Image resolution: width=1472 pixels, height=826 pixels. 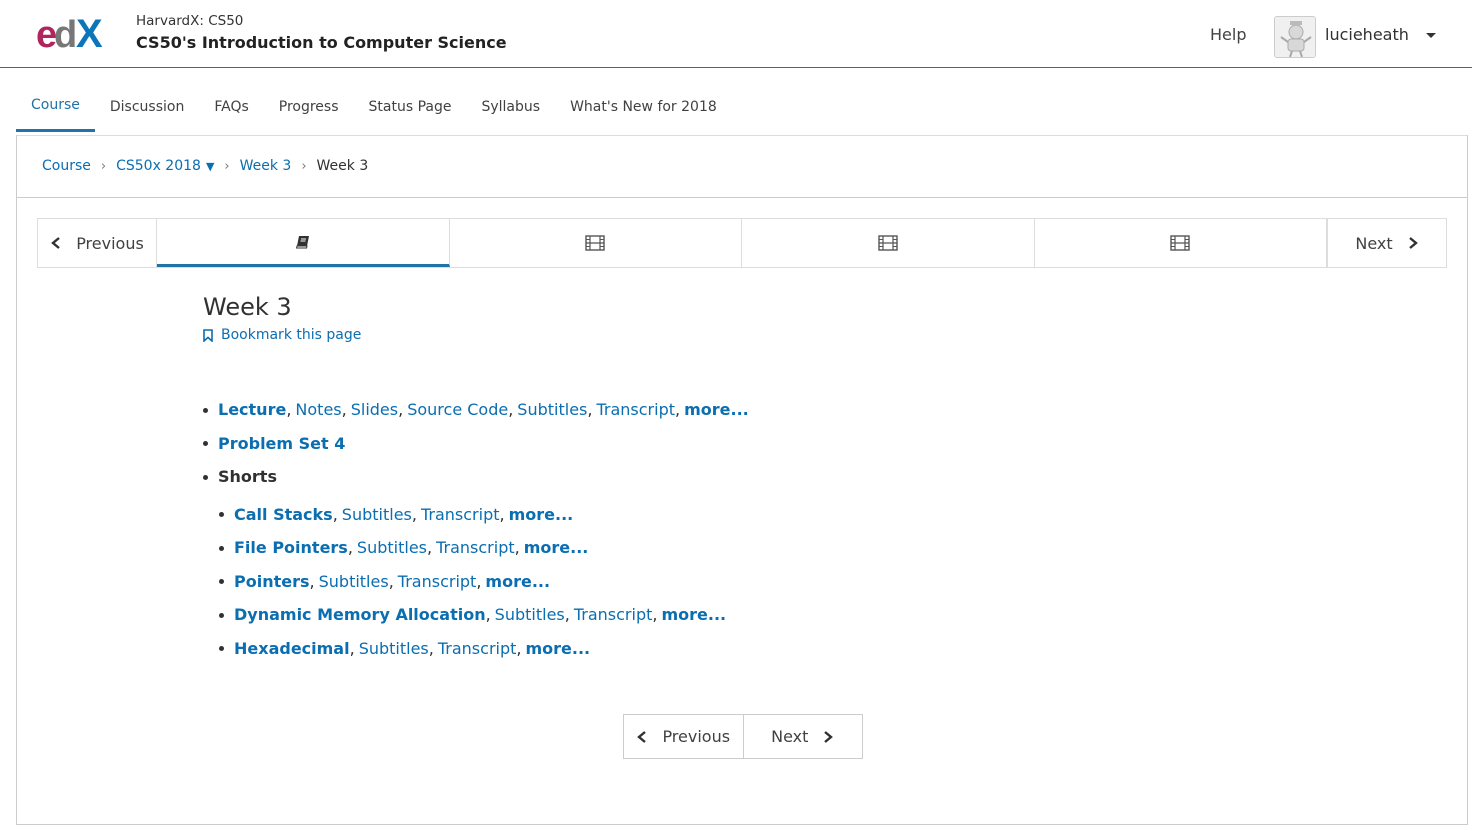 What do you see at coordinates (643, 106) in the screenshot?
I see `tab-what-s-new-for-2018: What's New for 2018` at bounding box center [643, 106].